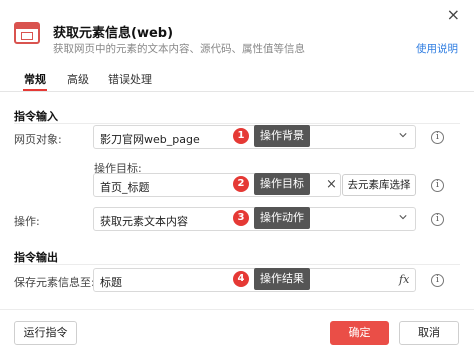 This screenshot has width=474, height=356. I want to click on help-link: 使用说明, so click(437, 48).